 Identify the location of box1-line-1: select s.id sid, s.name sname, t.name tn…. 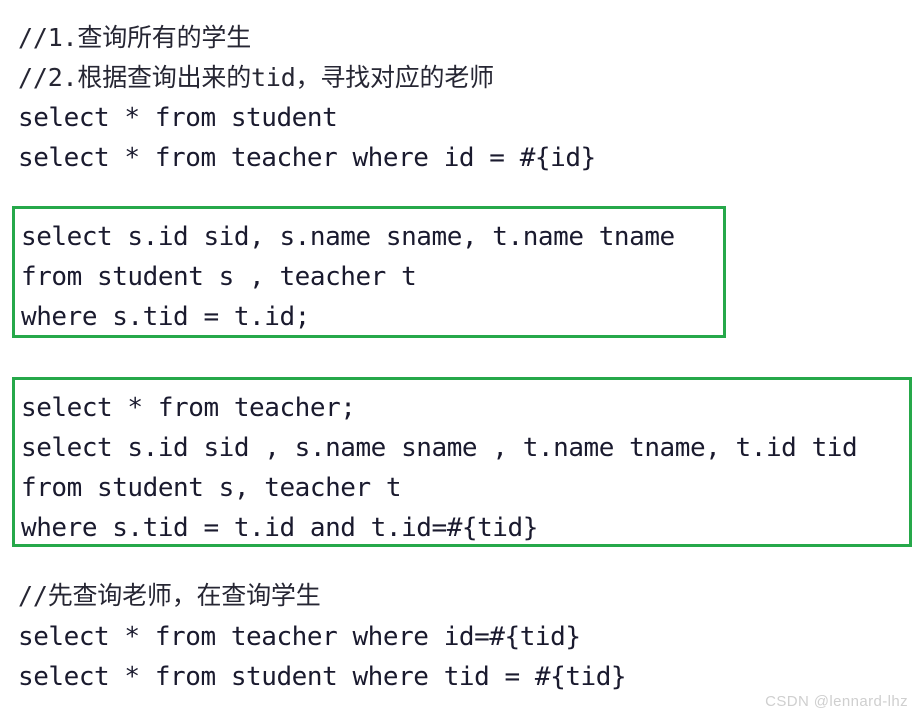
(348, 237).